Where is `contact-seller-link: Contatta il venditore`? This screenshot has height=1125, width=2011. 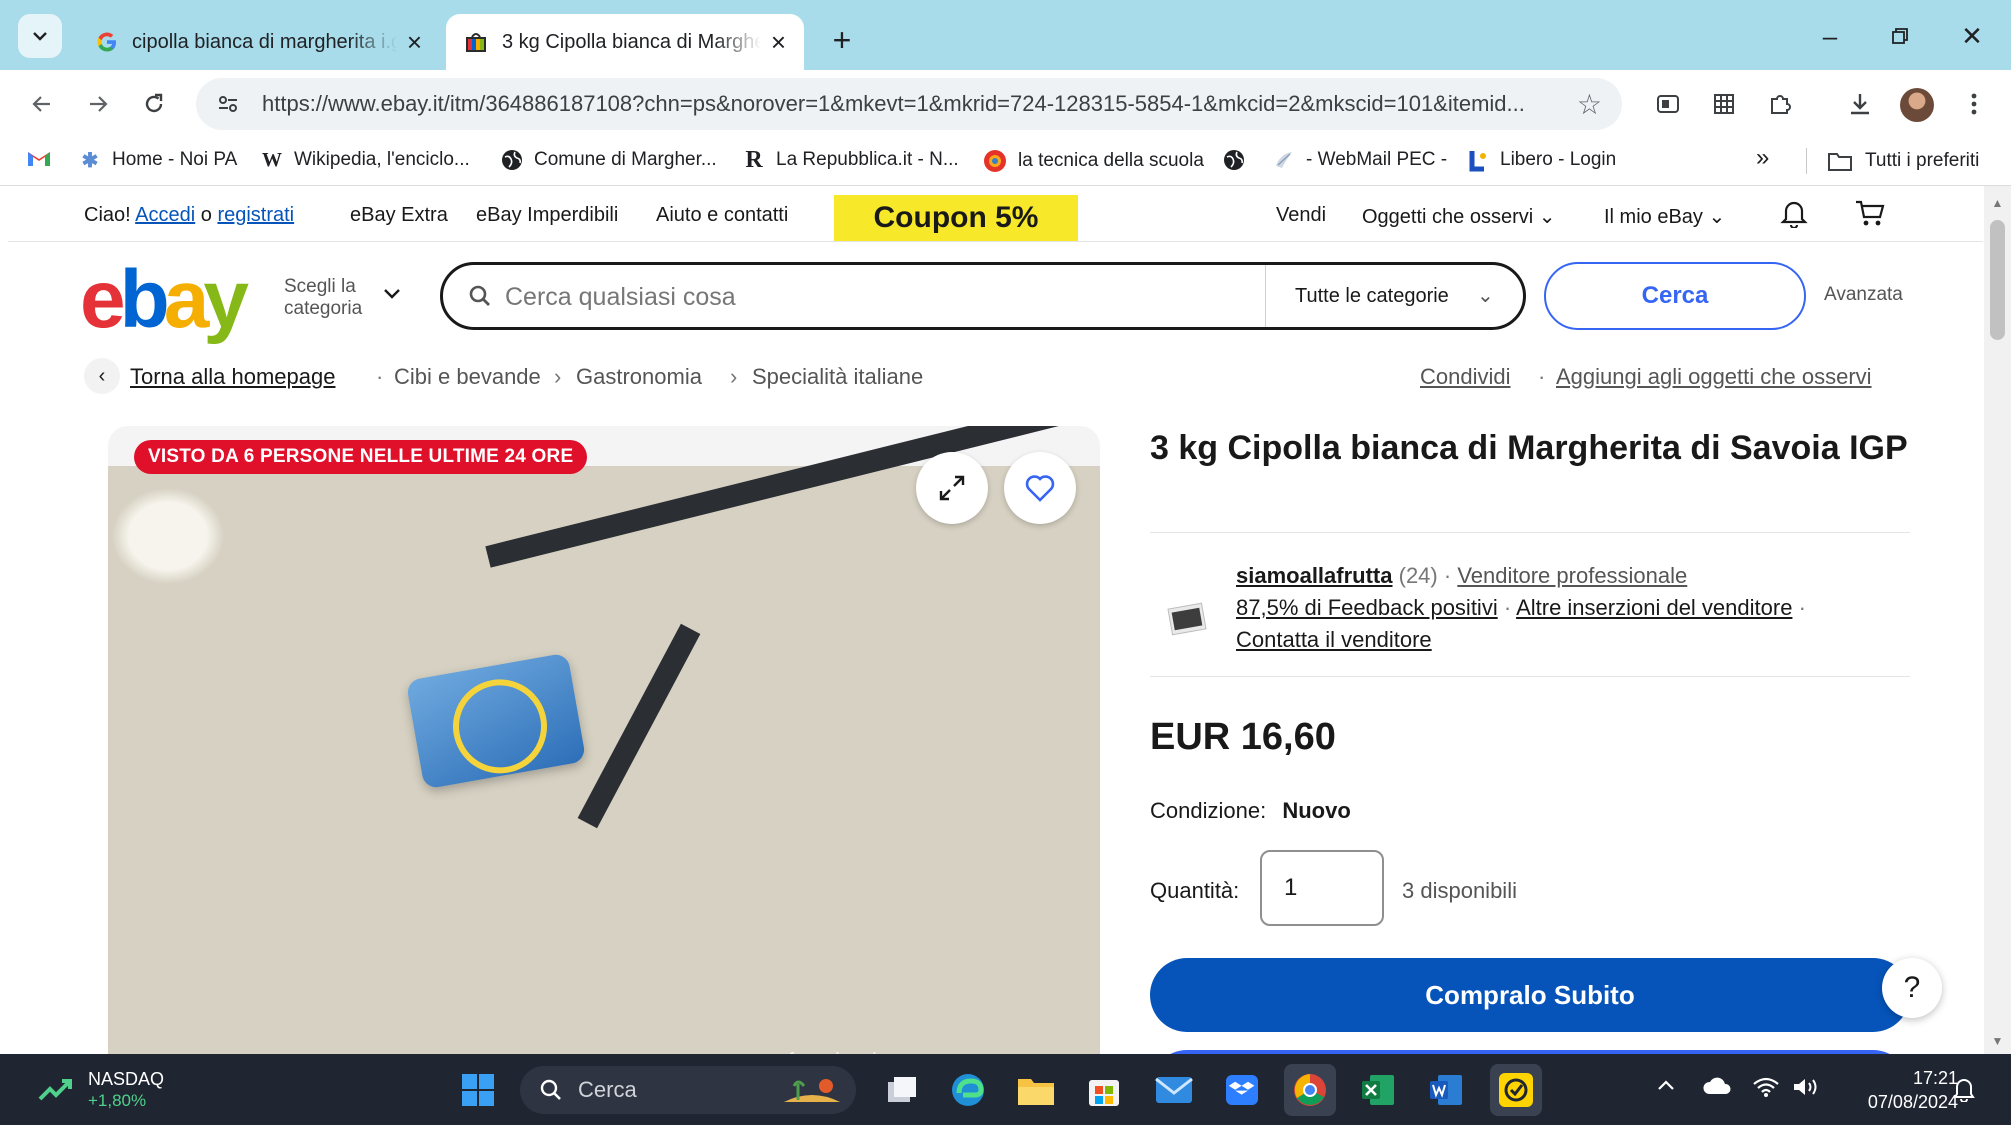
contact-seller-link: Contatta il venditore is located at coordinates (1334, 639).